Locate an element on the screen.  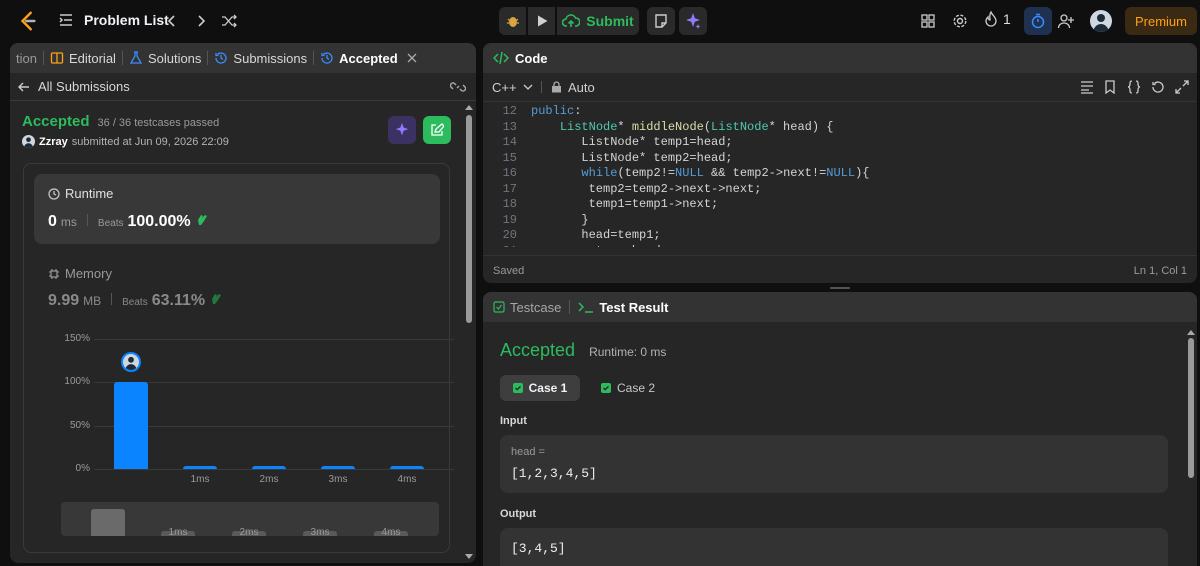
top-bar: Problem List Submit 1 Premium is located at coordinates (600, 21).